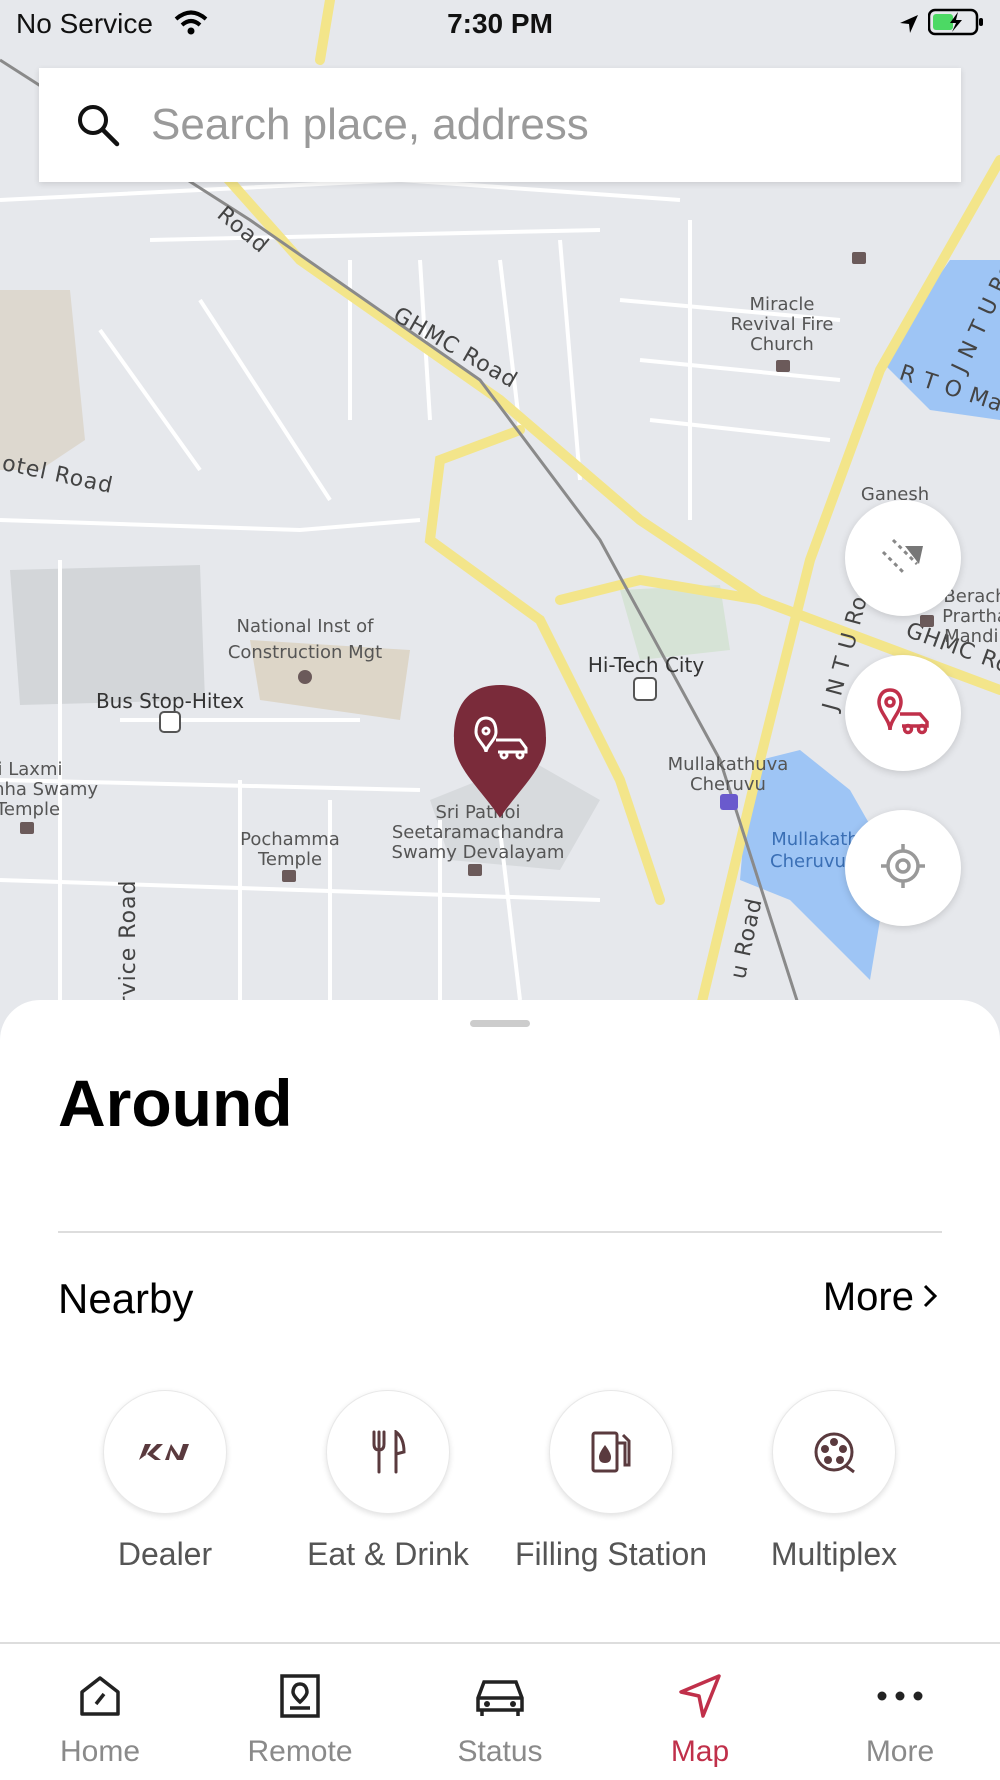 The image size is (1000, 1780). I want to click on map-label-miracle-1: Miracle, so click(782, 304).